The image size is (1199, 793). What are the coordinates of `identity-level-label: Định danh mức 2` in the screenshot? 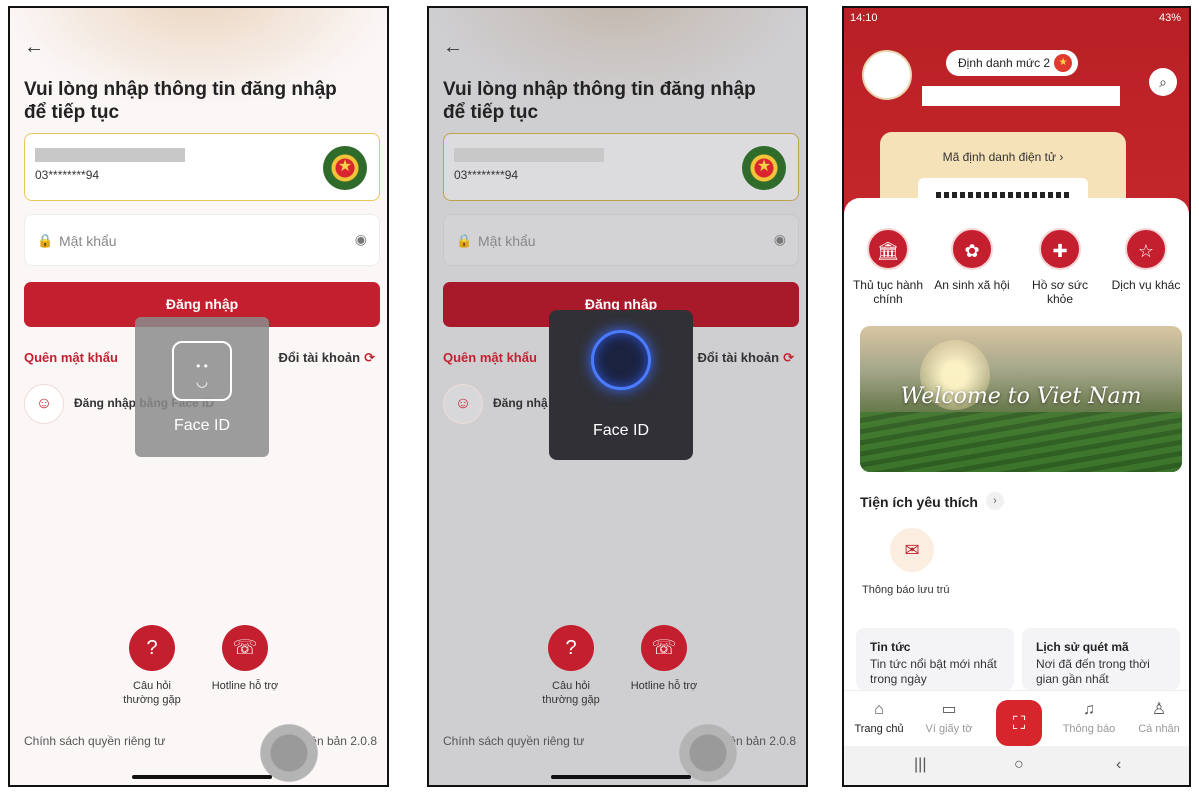 It's located at (1004, 63).